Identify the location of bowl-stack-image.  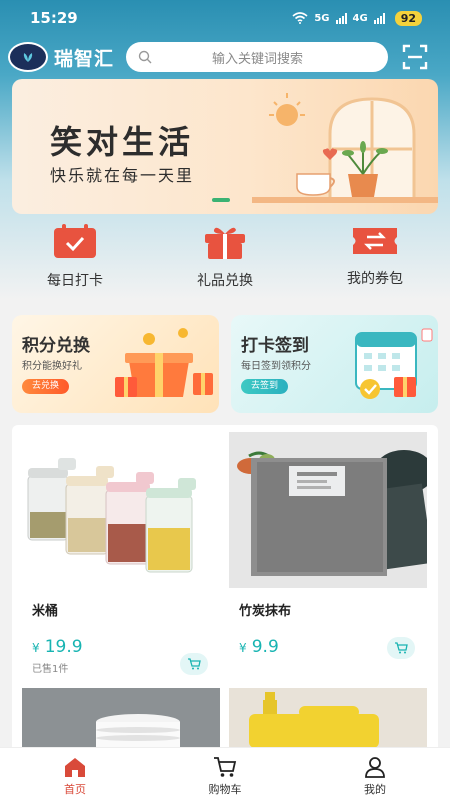
(138, 731).